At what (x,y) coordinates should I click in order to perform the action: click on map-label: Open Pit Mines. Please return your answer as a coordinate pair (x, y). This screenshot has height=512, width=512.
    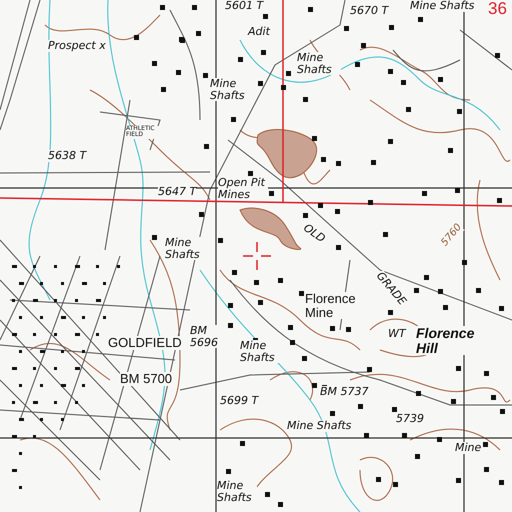
    Looking at the image, I should click on (243, 188).